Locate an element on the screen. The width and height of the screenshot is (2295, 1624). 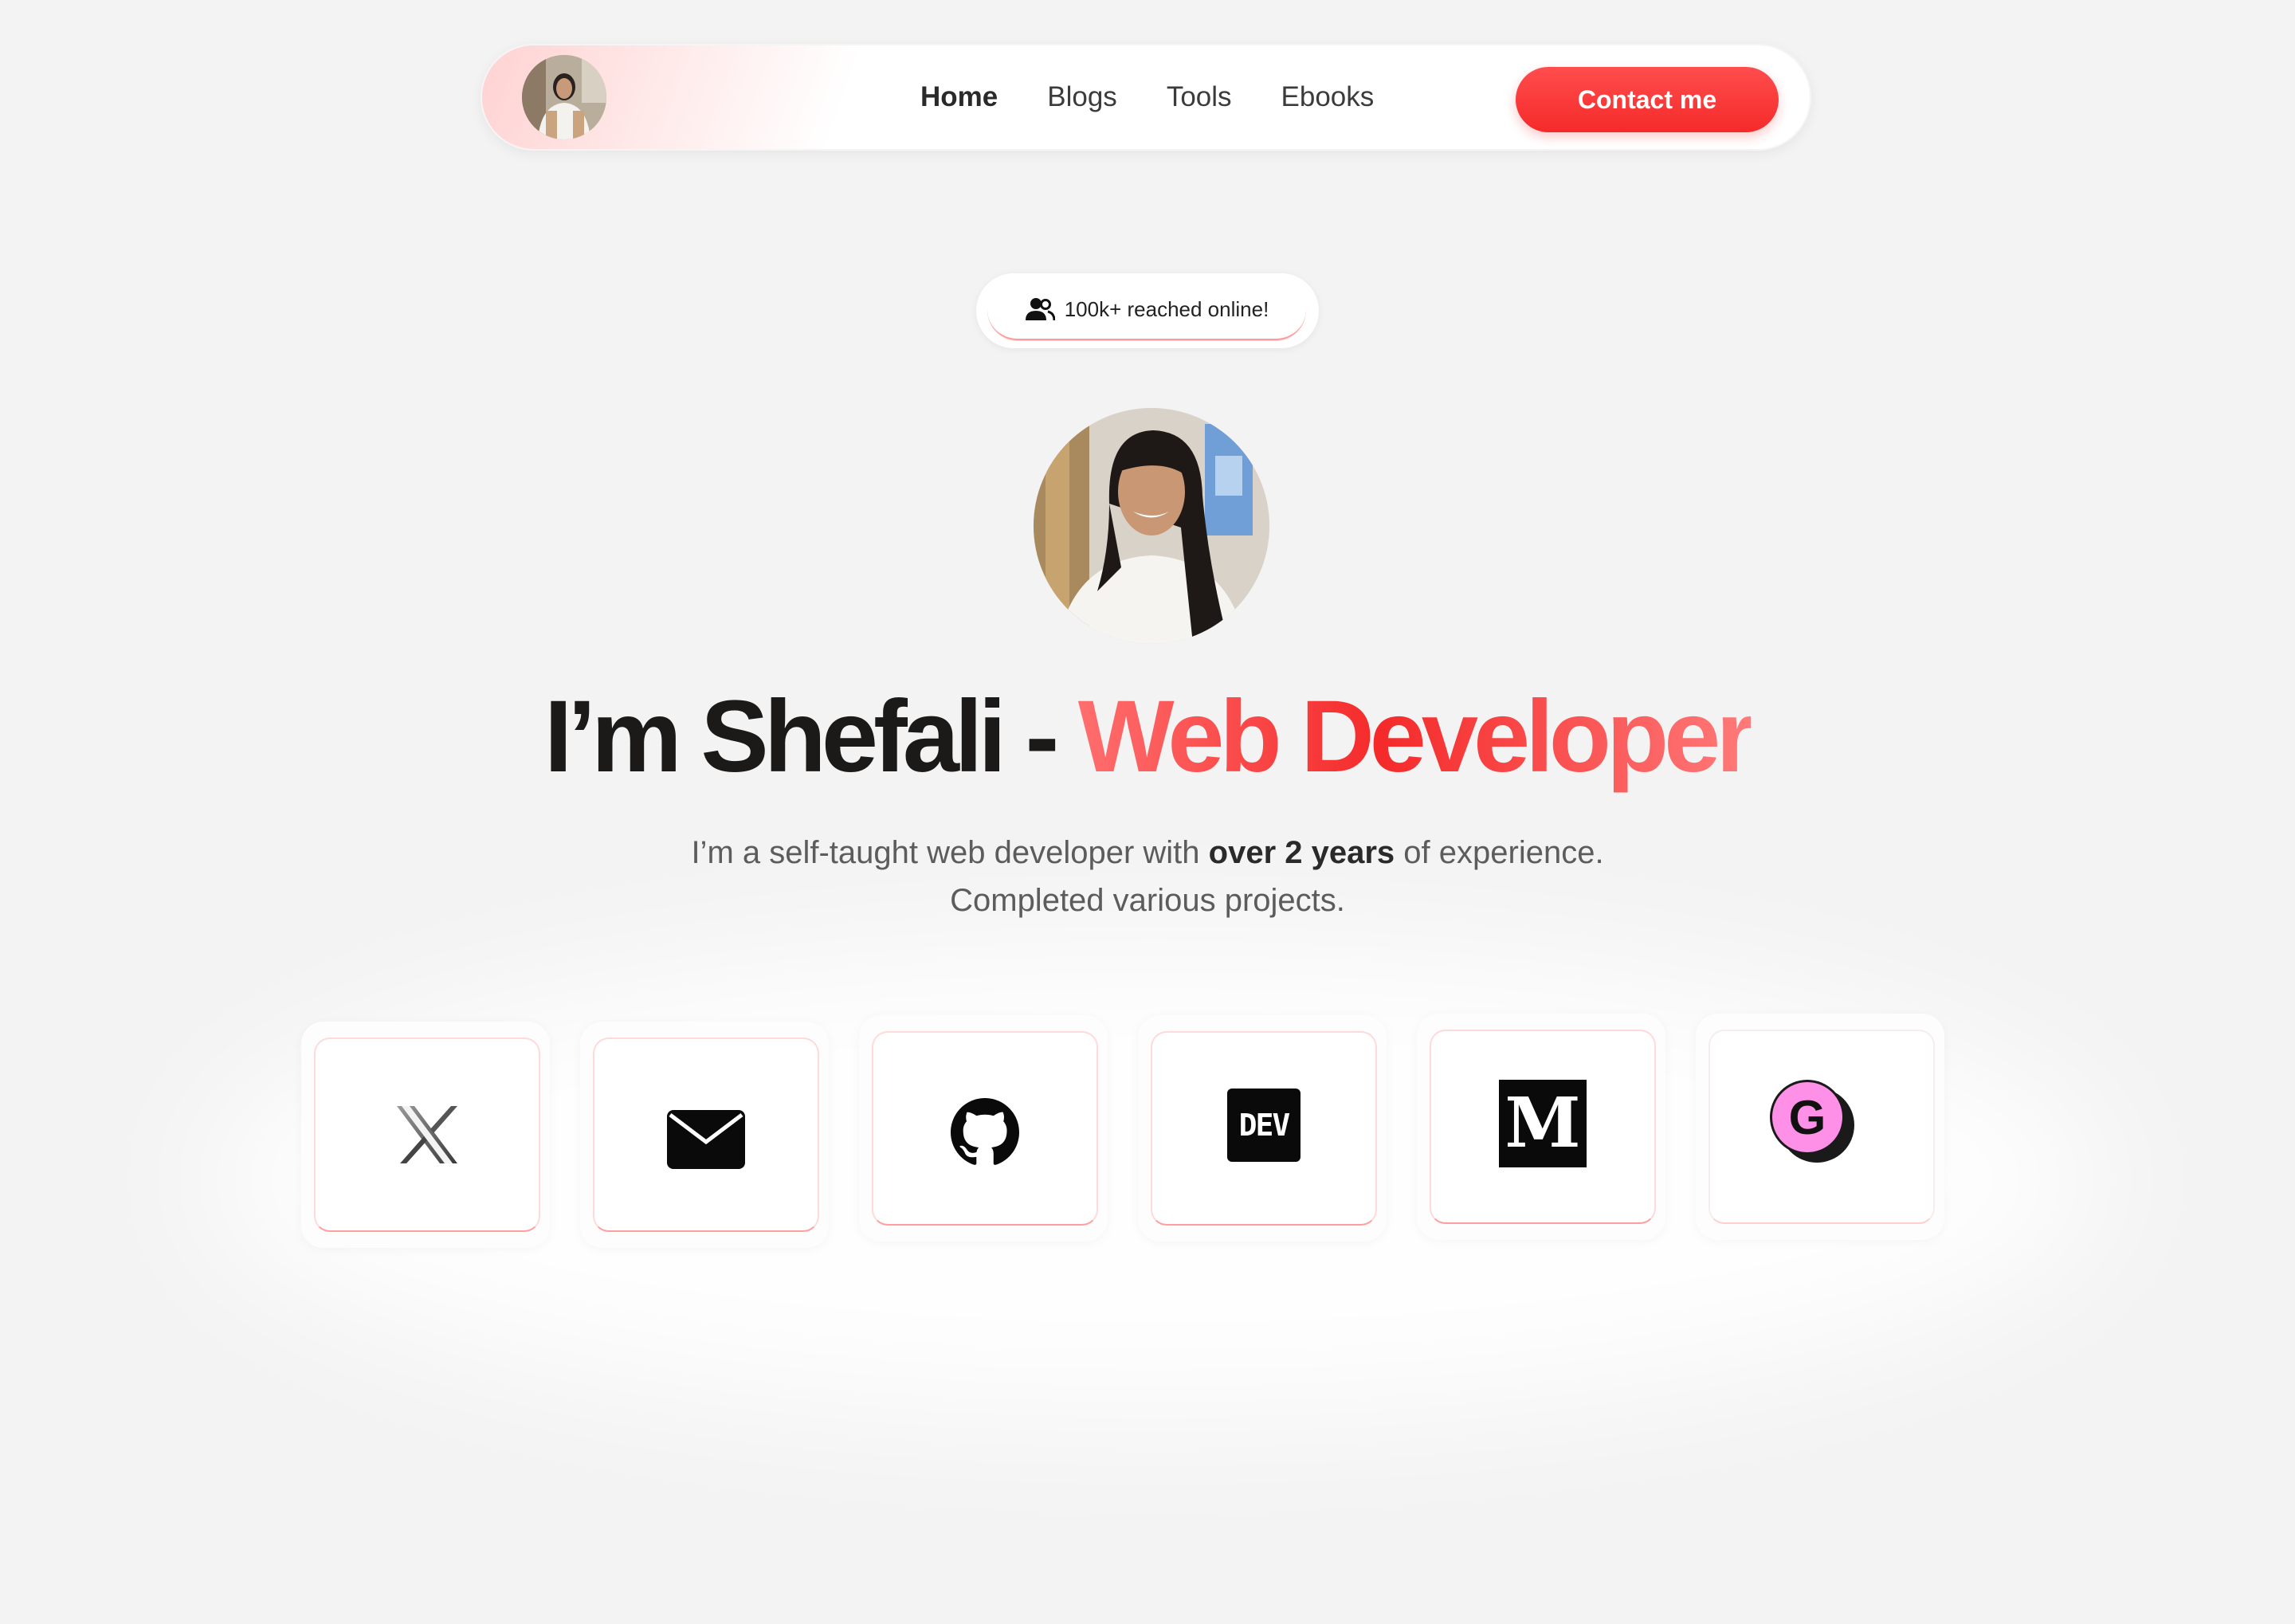
dev-icon-label: DEV is located at coordinates (1264, 1125).